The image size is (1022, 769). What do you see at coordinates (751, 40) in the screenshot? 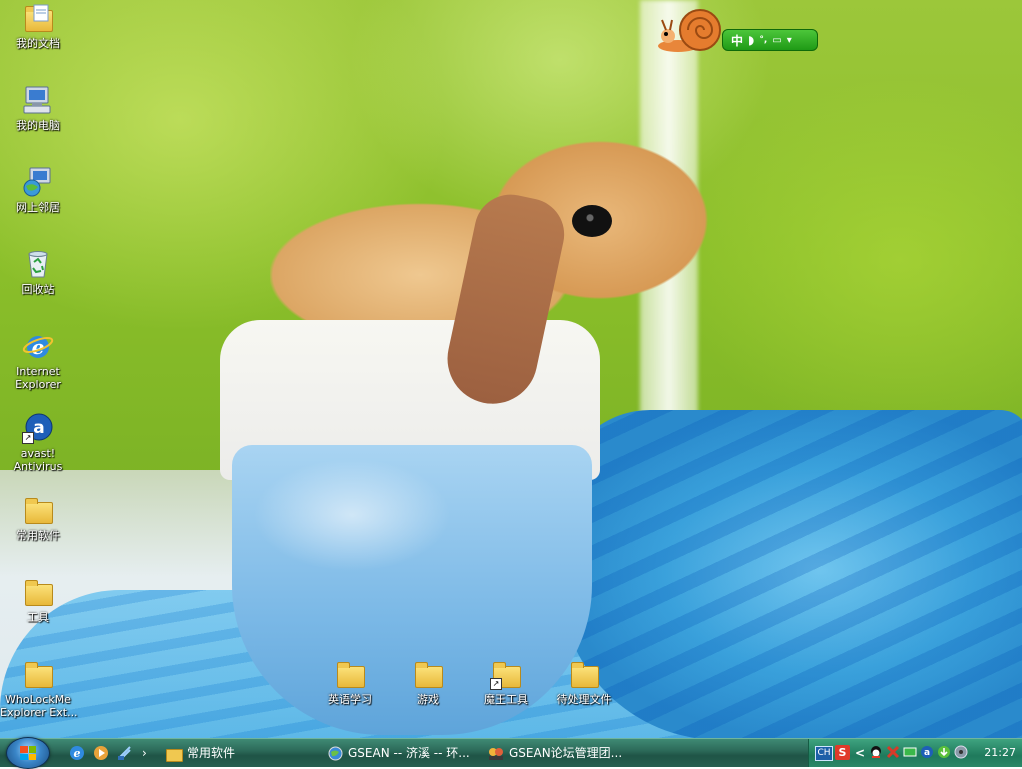
I see `half-full-width-icon: ◗` at bounding box center [751, 40].